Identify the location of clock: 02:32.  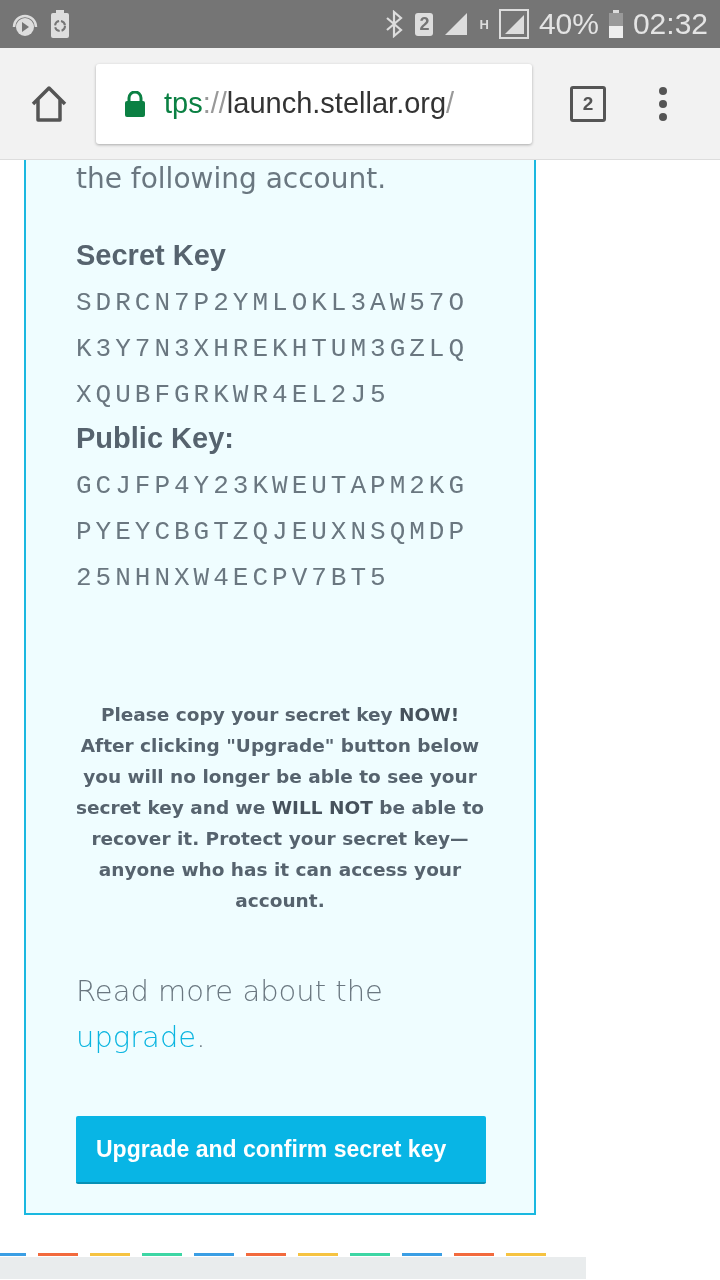
(670, 24).